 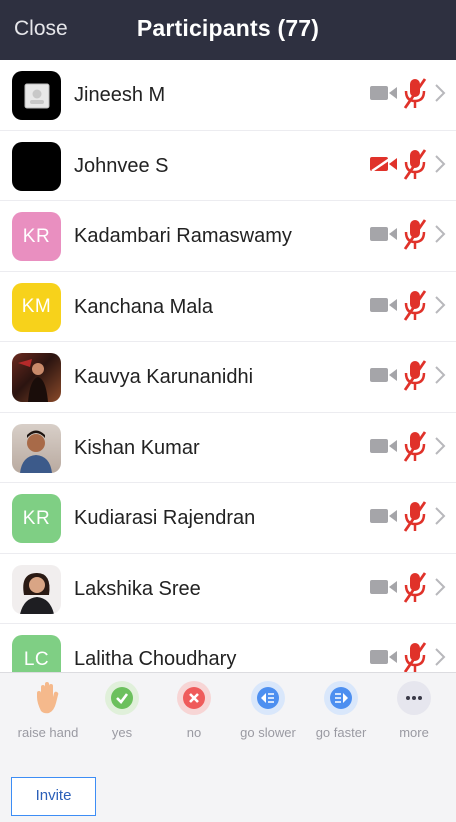 I want to click on participant-name: Kudiarasi Rajendran, so click(x=165, y=518).